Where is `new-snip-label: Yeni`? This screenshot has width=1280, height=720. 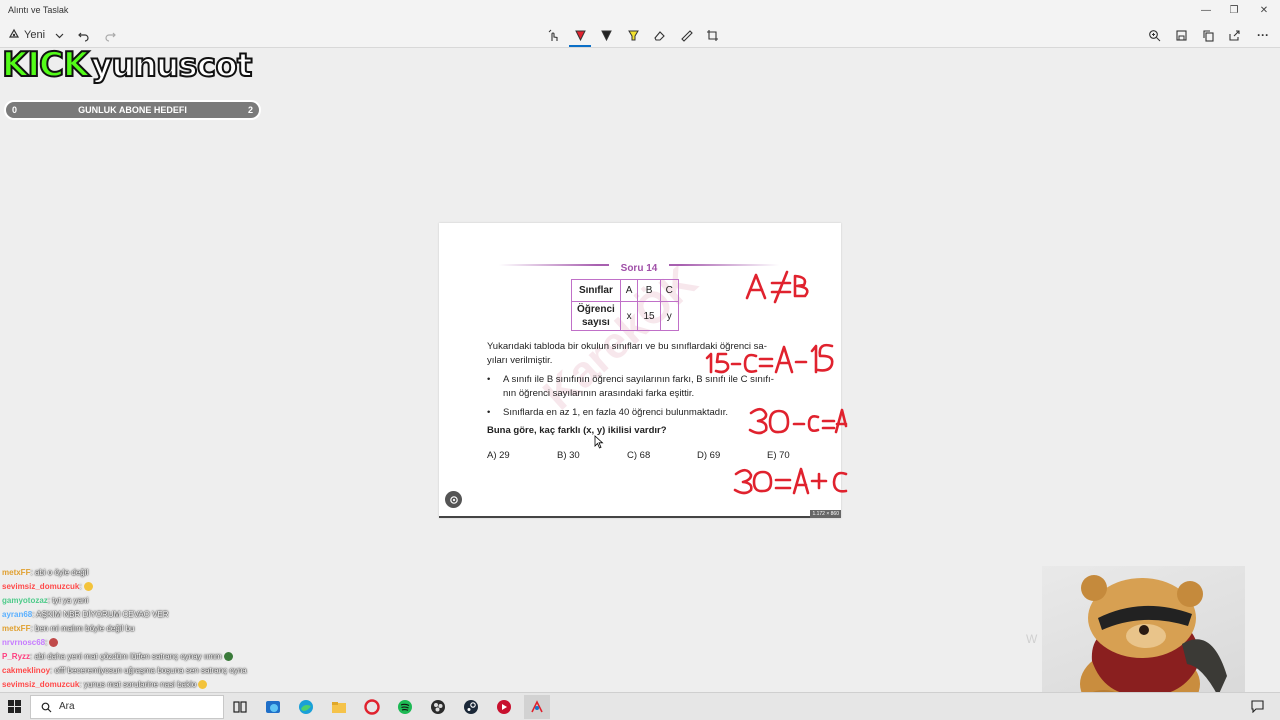 new-snip-label: Yeni is located at coordinates (35, 35).